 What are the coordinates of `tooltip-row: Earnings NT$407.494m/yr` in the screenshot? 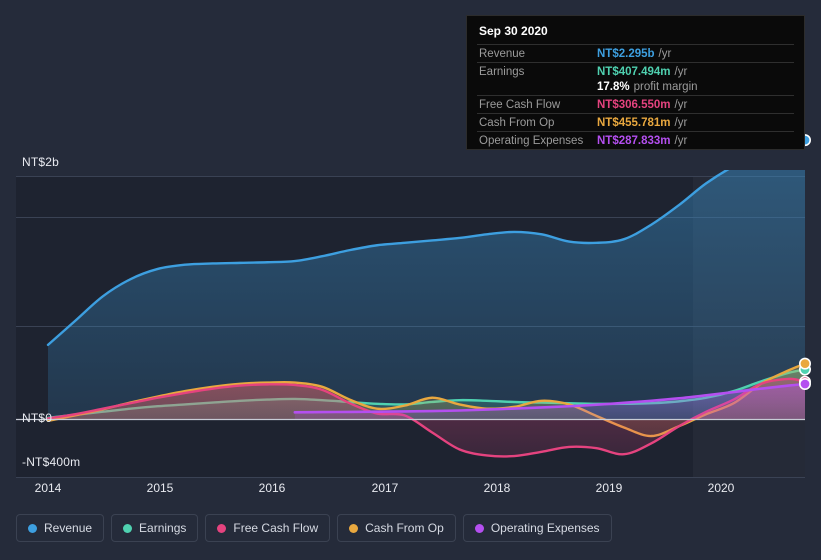 It's located at (635, 71).